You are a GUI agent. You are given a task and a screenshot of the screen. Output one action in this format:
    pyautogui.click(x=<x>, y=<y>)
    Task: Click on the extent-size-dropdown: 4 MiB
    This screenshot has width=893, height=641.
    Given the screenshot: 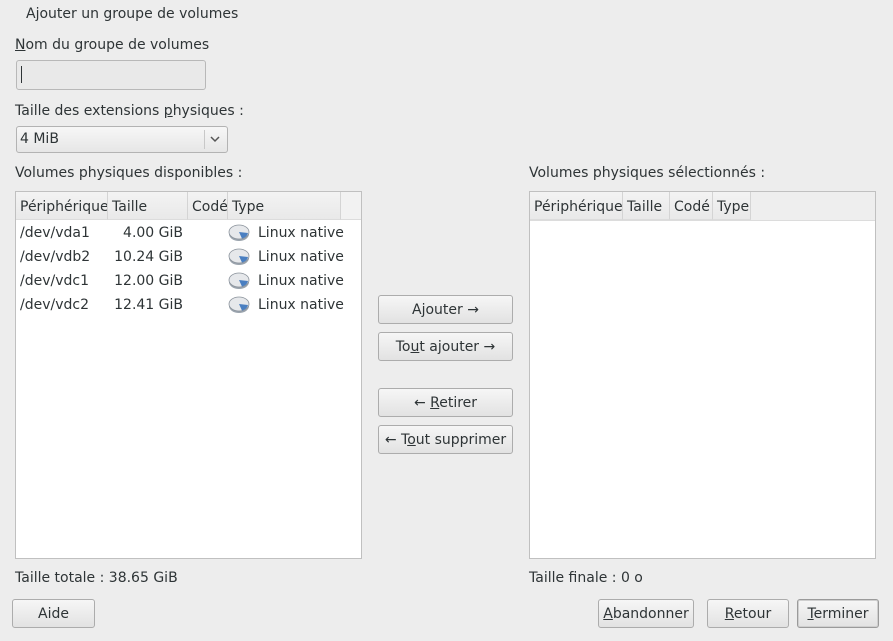 What is the action you would take?
    pyautogui.click(x=122, y=139)
    